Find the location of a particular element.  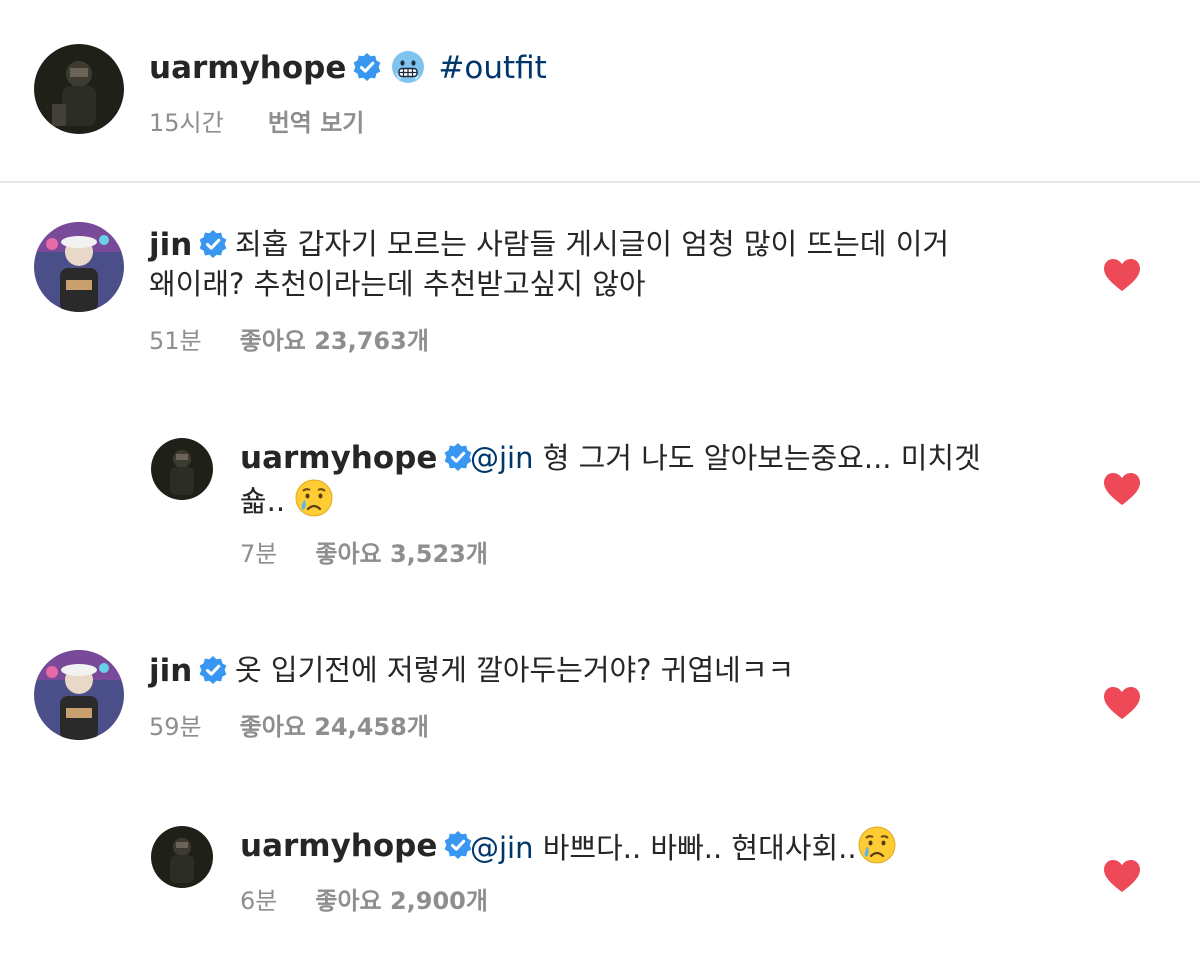

reply-2-username: uarmyhope is located at coordinates (338, 846).